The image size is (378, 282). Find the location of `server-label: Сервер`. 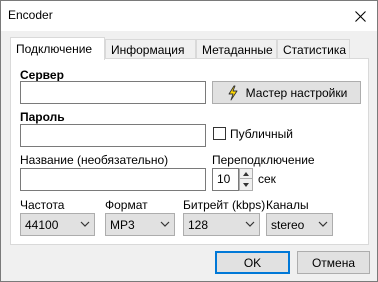

server-label: Сервер is located at coordinates (42, 75).